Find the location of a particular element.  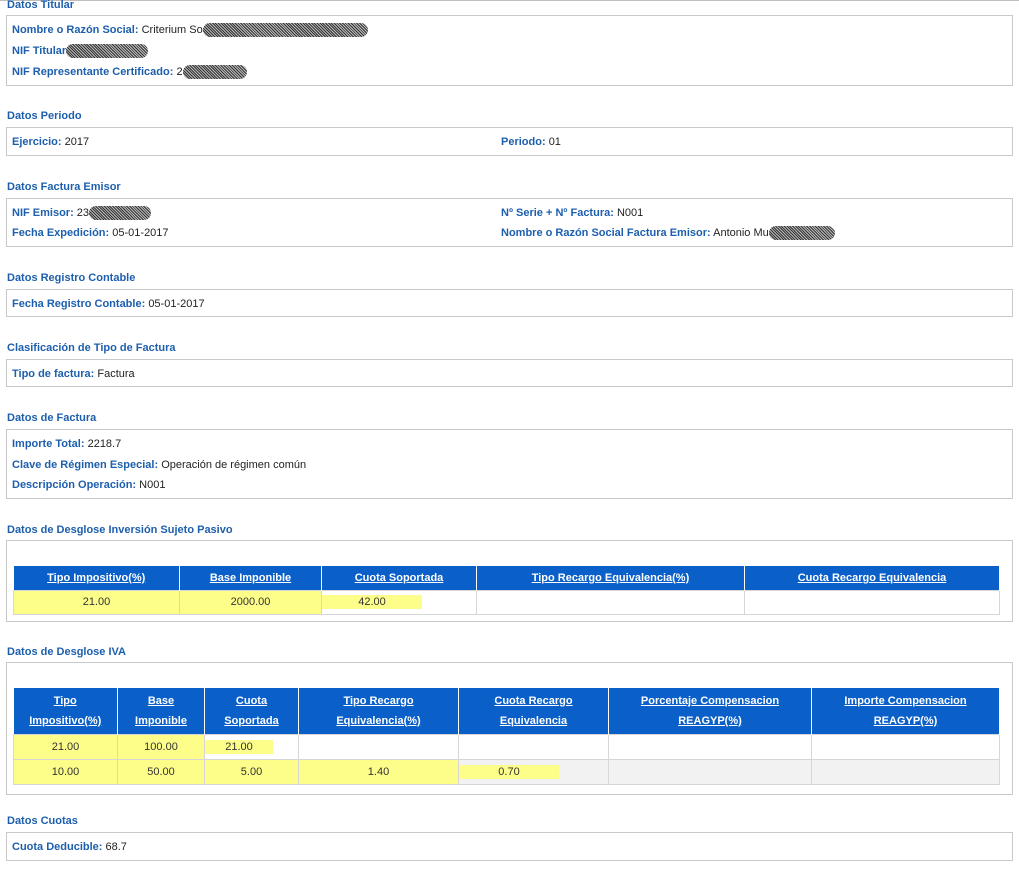

label-nif-rep: NIF Representante Certificado: is located at coordinates (93, 72).